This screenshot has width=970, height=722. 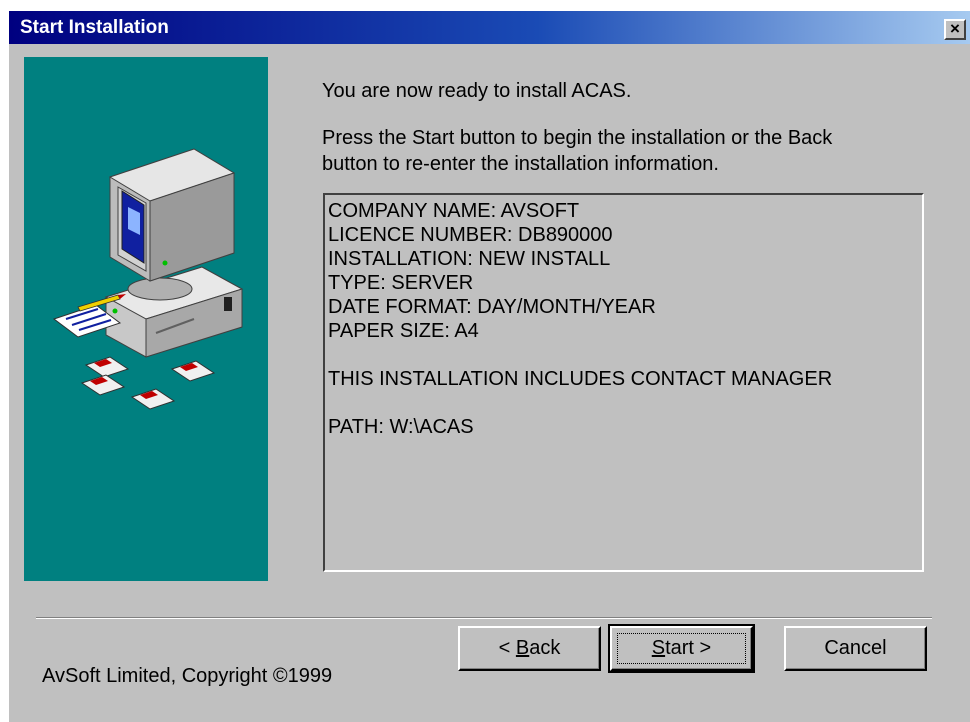 What do you see at coordinates (477, 91) in the screenshot?
I see `ready-message: You are now ready to install ACAS.` at bounding box center [477, 91].